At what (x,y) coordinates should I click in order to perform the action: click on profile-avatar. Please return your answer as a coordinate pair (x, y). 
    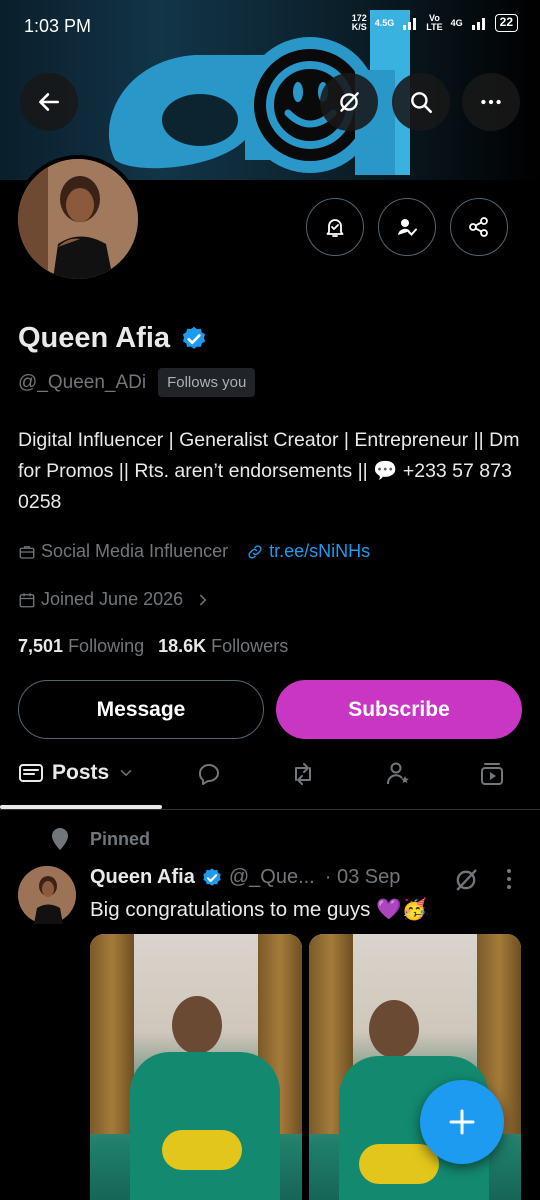
    Looking at the image, I should click on (78, 219).